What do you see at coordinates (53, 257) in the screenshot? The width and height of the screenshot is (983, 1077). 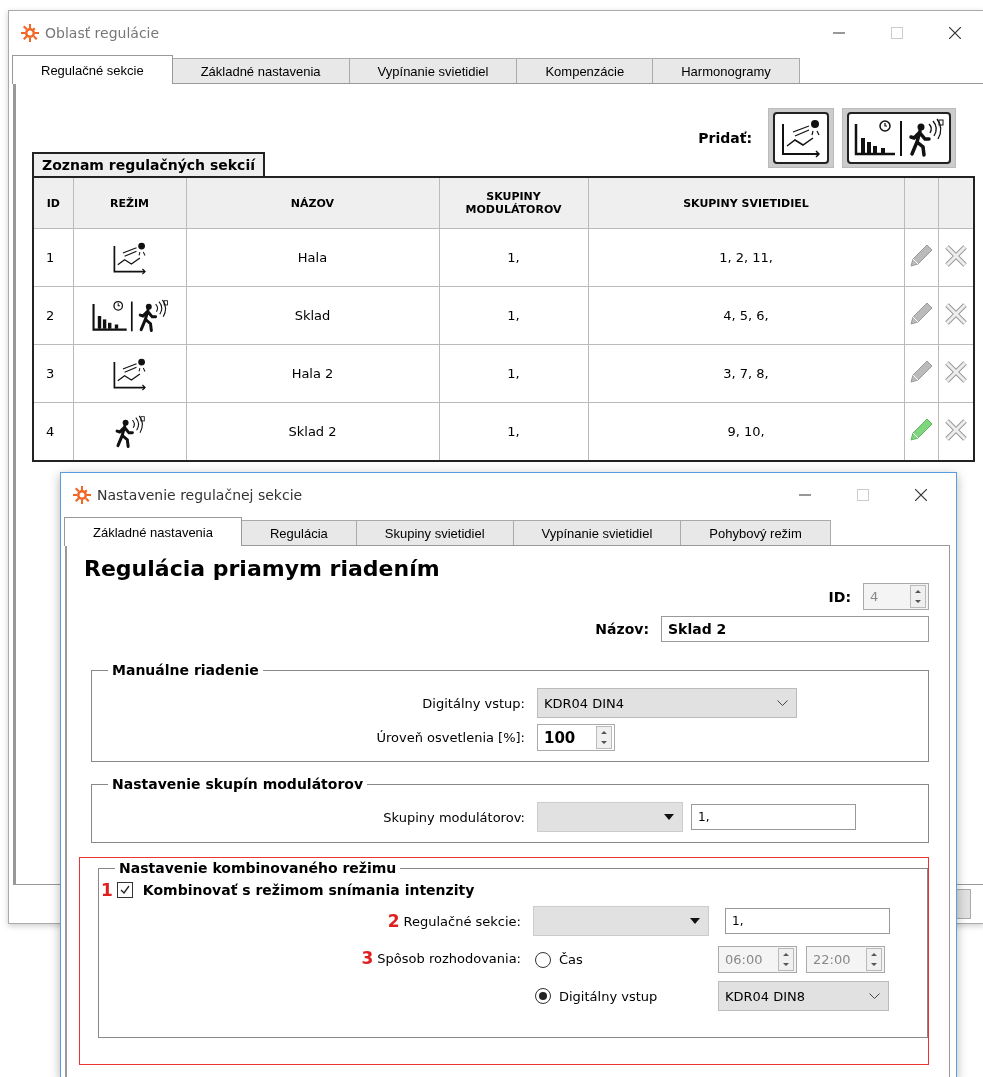 I see `table-cell: 1` at bounding box center [53, 257].